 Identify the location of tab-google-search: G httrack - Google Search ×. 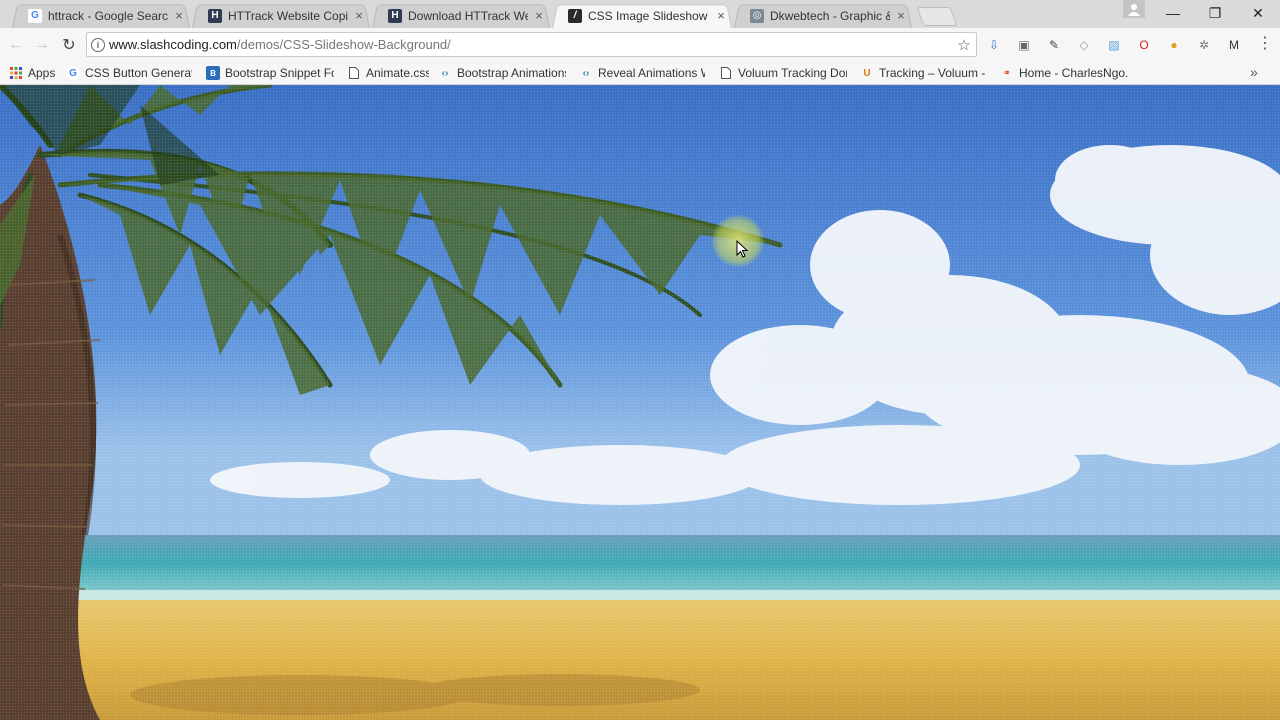
(101, 16).